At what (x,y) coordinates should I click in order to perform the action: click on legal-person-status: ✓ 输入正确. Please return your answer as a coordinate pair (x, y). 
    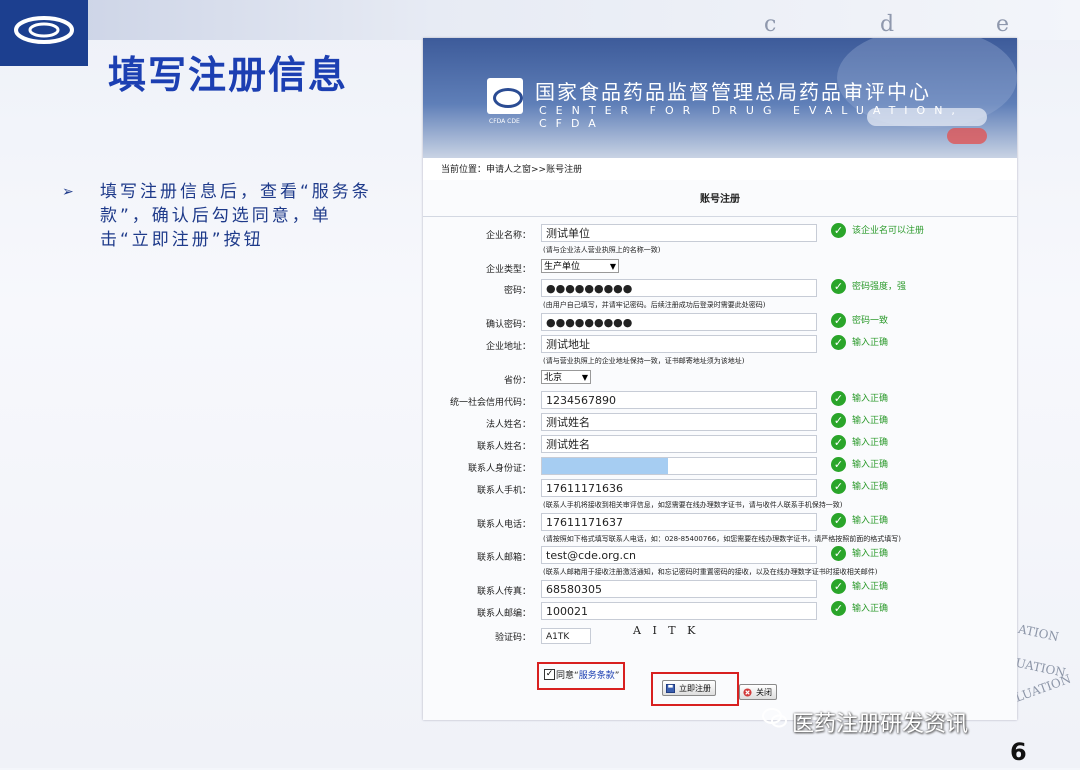
    Looking at the image, I should click on (859, 420).